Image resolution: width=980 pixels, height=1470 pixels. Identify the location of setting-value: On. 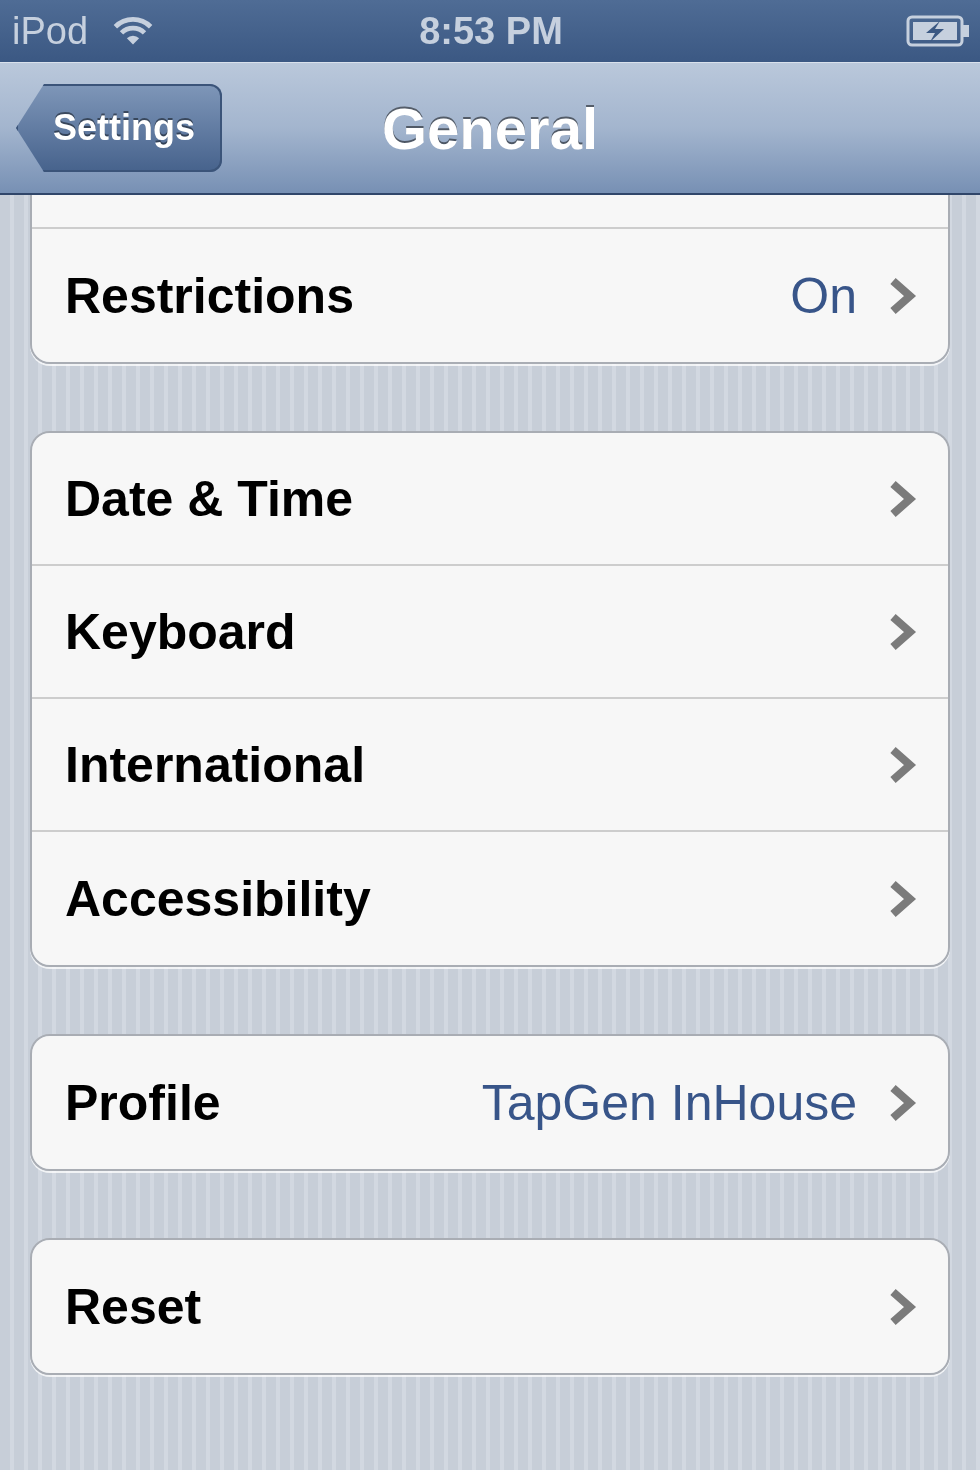
(823, 295).